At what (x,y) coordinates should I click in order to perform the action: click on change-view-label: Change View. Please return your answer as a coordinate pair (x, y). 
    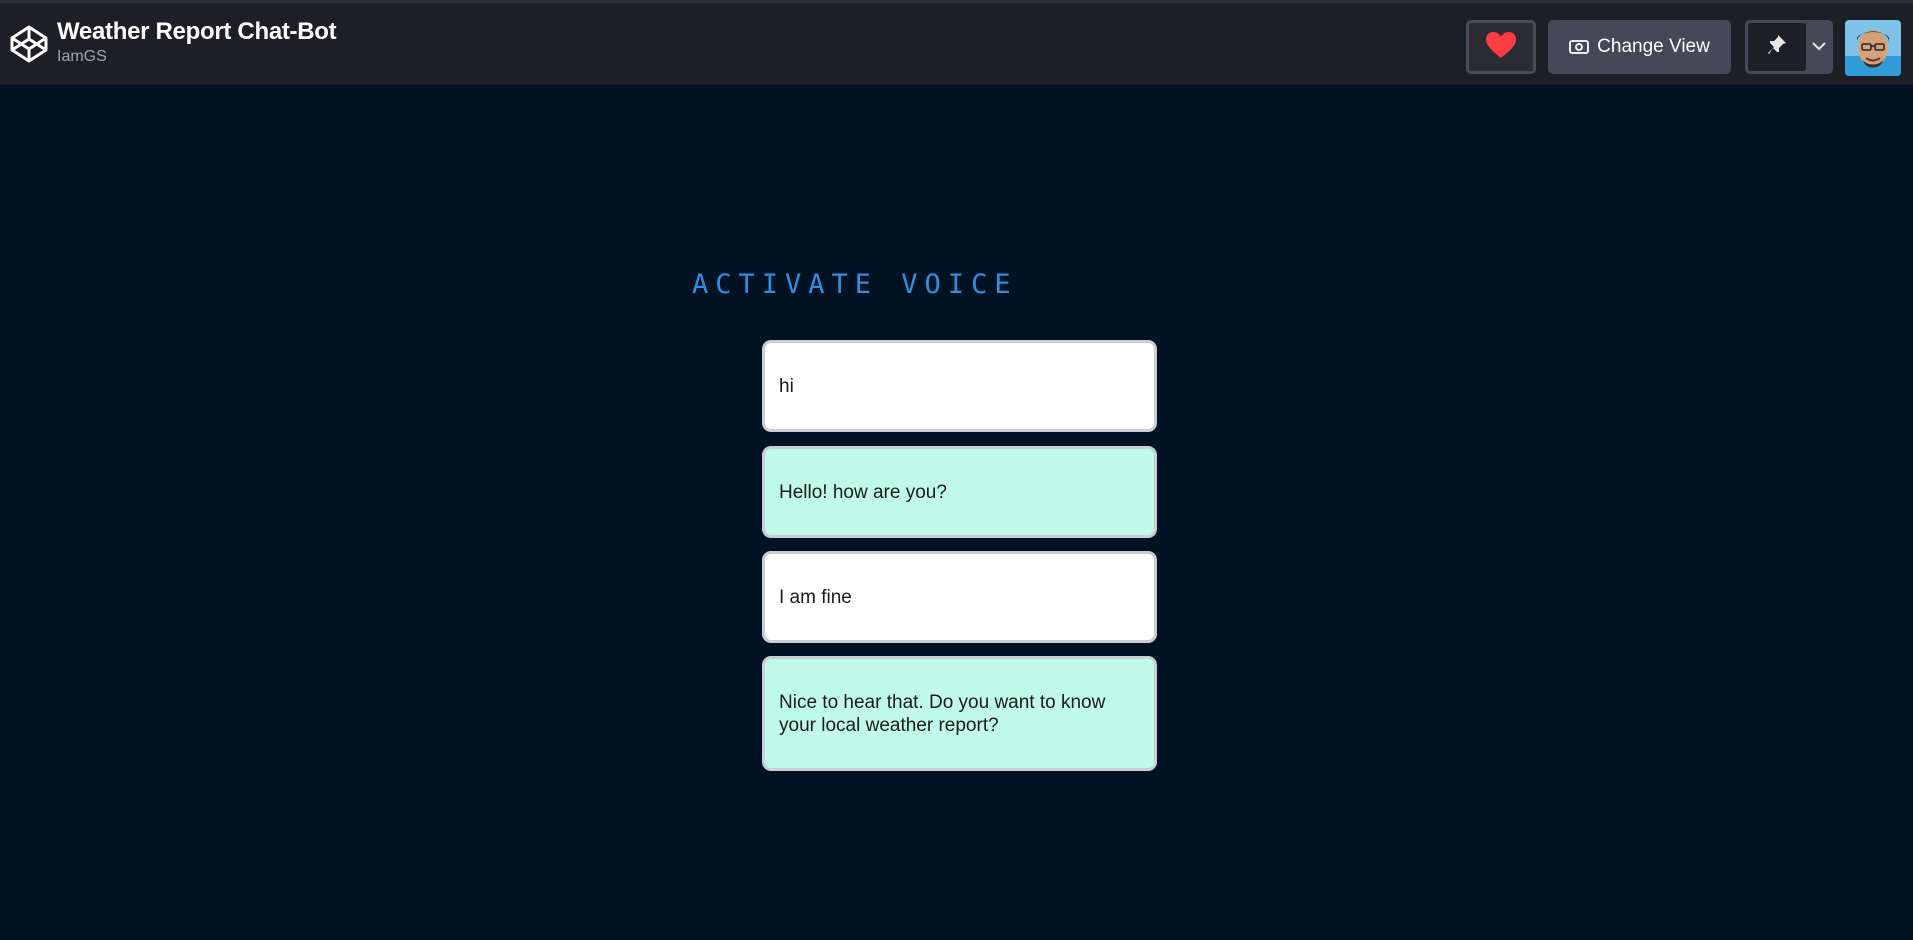
    Looking at the image, I should click on (1653, 46).